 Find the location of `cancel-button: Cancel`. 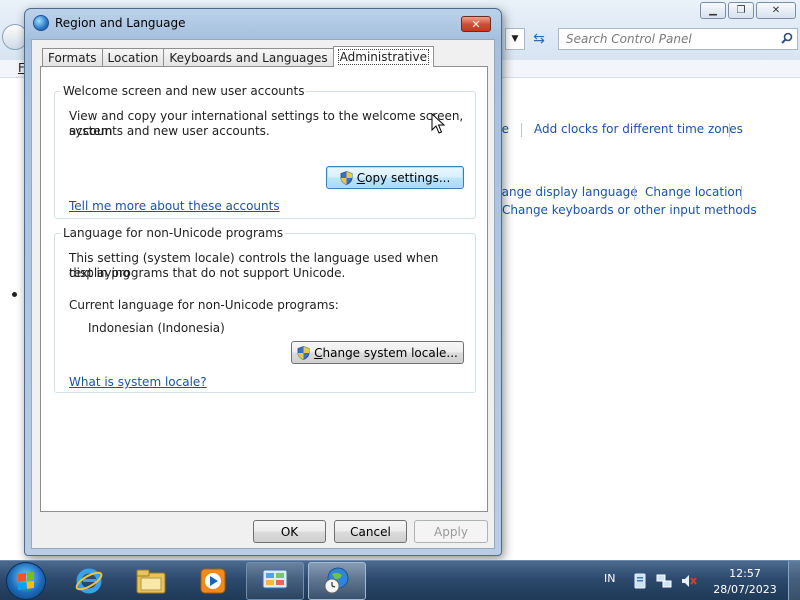

cancel-button: Cancel is located at coordinates (370, 531).